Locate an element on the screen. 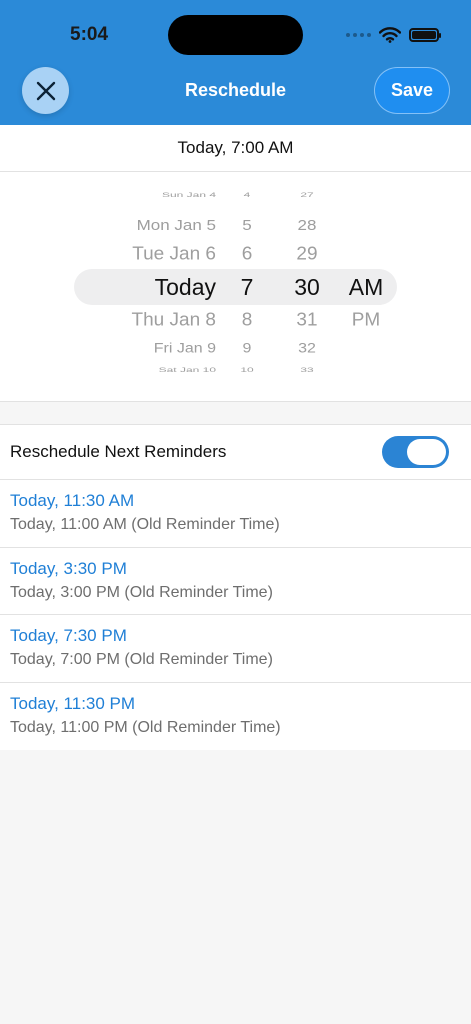  picker-selected-value: AM is located at coordinates (366, 287).